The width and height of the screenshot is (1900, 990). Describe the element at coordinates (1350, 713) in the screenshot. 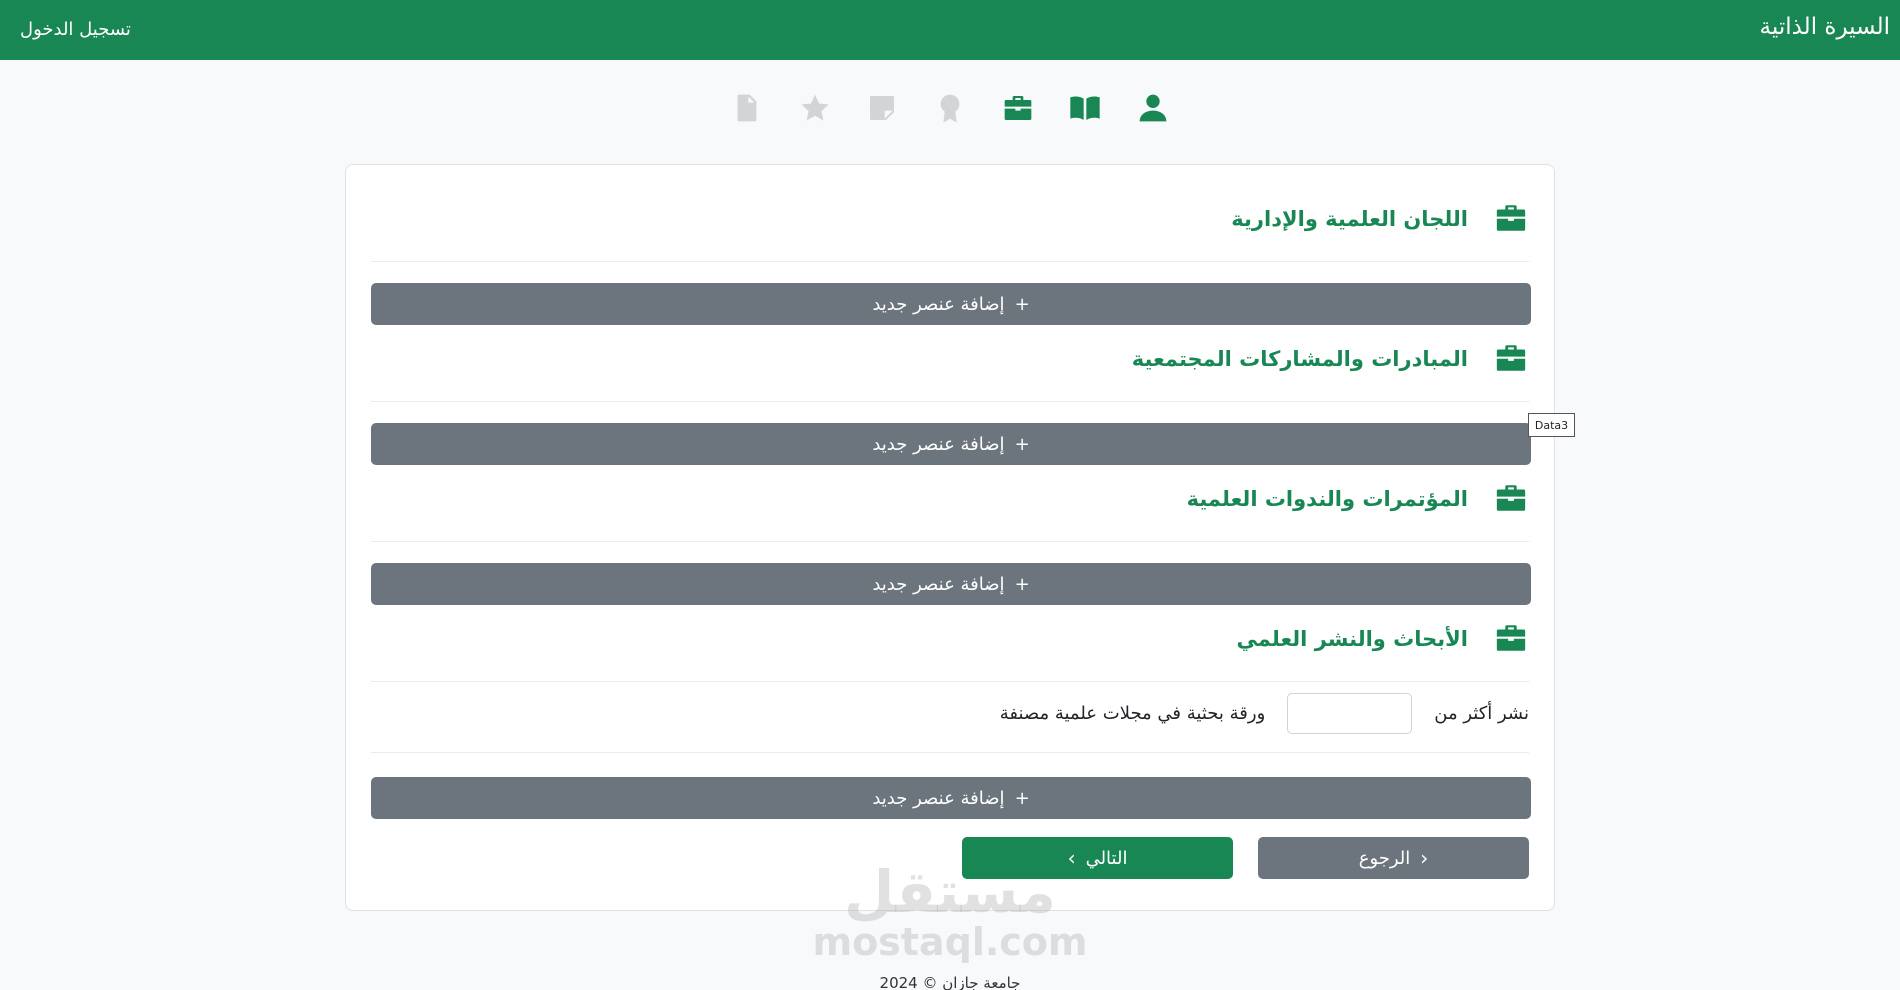

I see `publication-count-input` at that location.